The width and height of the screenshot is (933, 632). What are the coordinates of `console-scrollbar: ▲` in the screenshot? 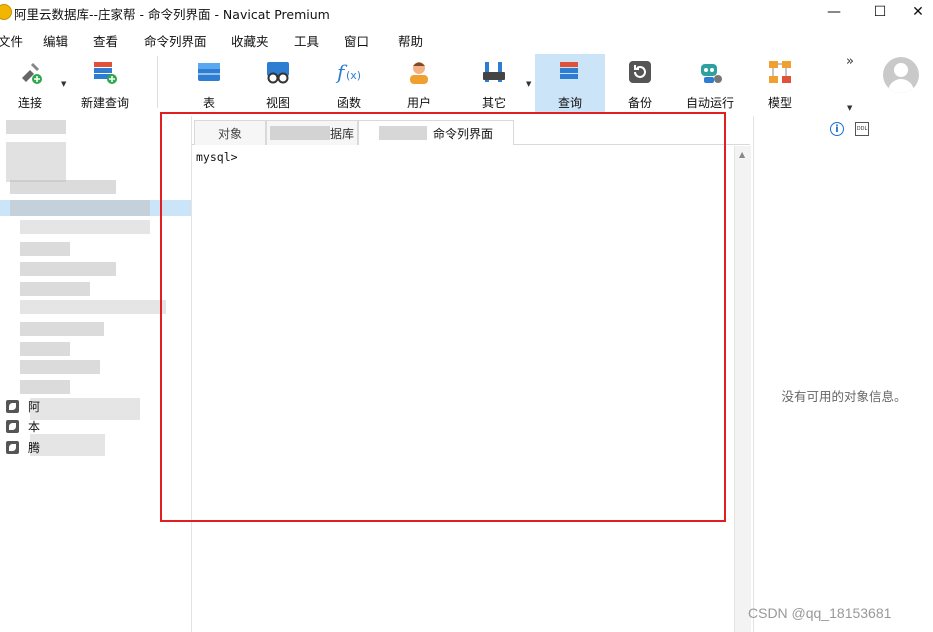 It's located at (742, 389).